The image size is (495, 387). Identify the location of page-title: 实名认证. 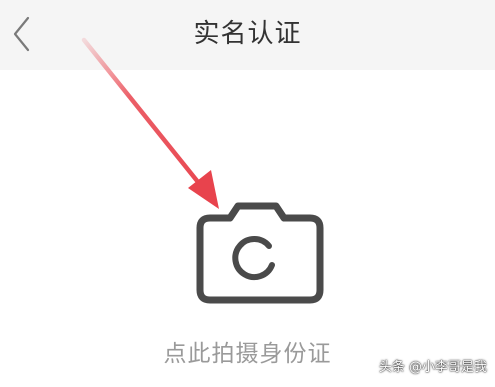
(247, 34).